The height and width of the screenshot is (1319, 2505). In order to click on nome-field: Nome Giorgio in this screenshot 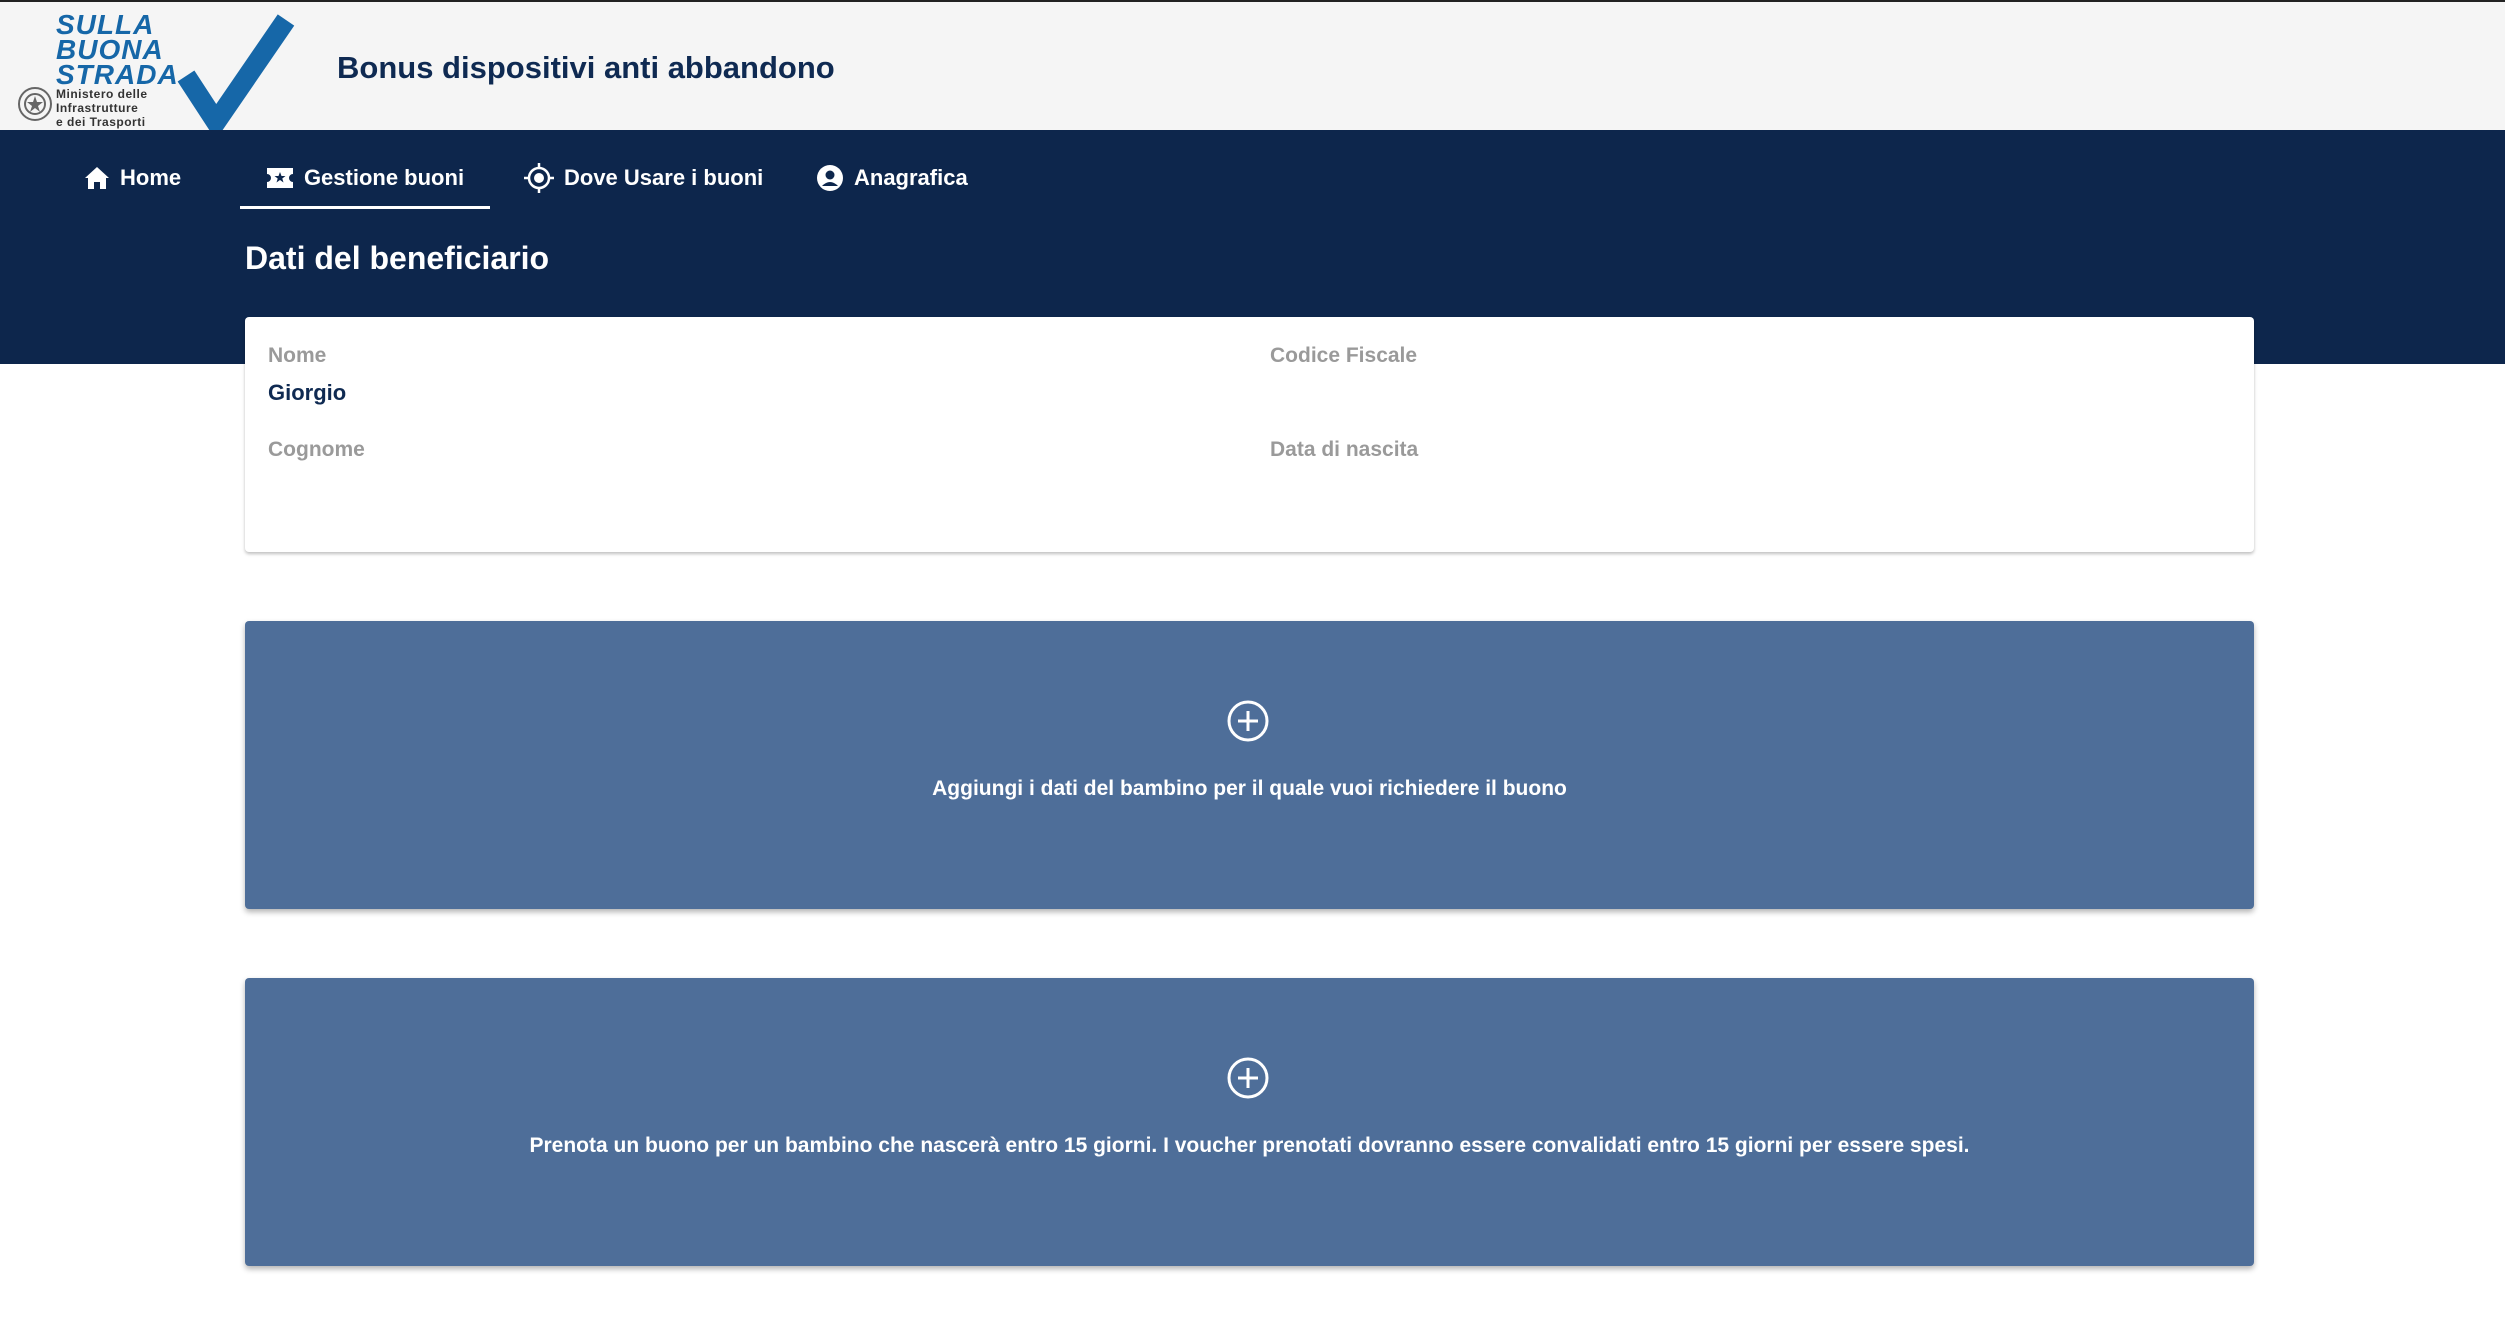, I will do `click(307, 375)`.